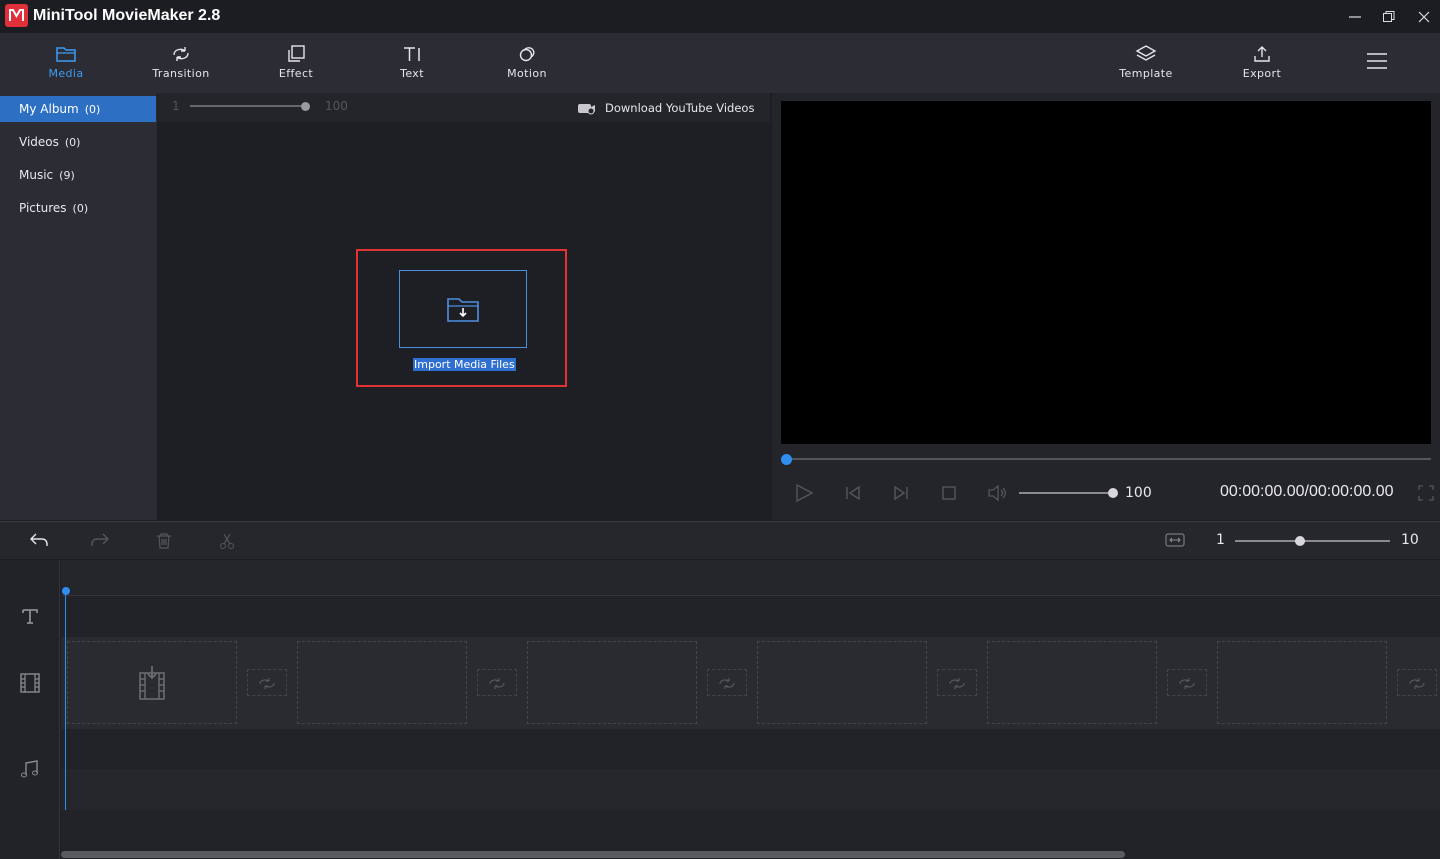 This screenshot has height=859, width=1440. I want to click on zoom-slider-track, so click(1312, 541).